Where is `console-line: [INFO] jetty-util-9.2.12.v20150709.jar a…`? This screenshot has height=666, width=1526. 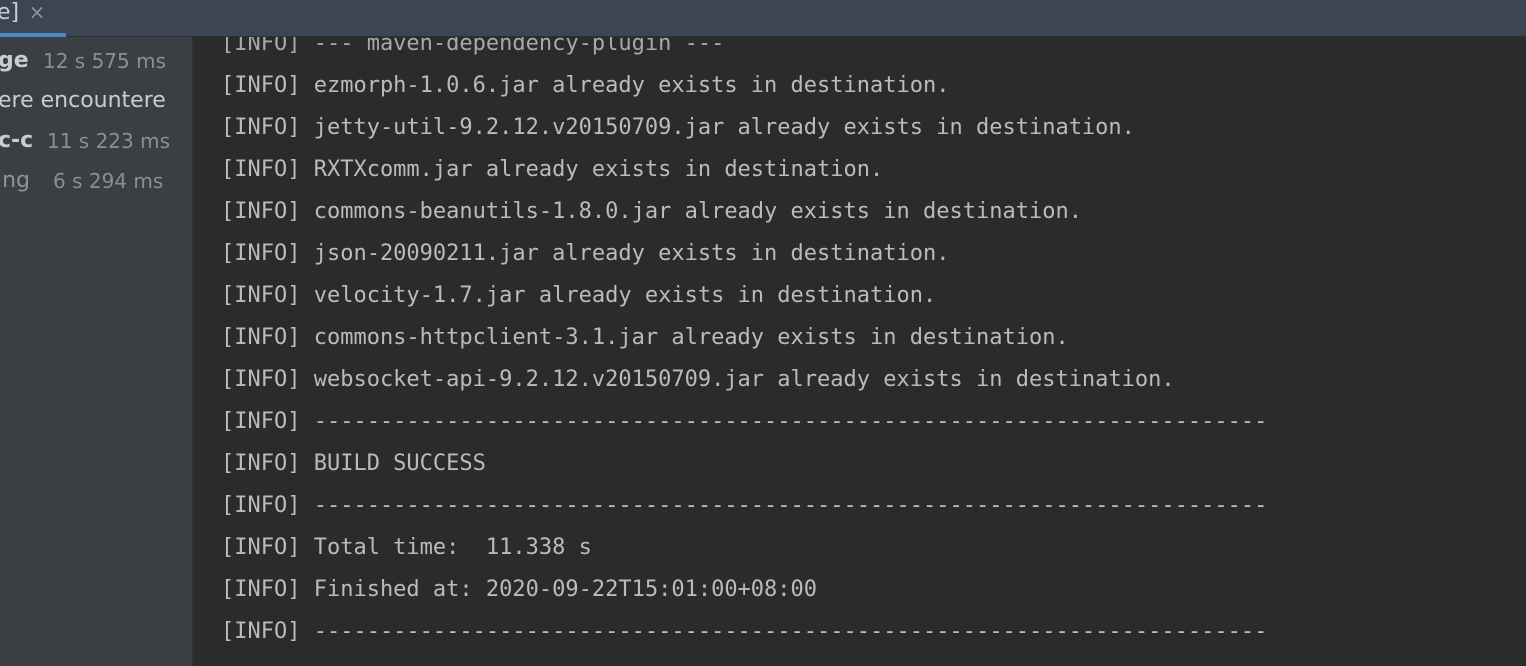 console-line: [INFO] jetty-util-9.2.12.v20150709.jar a… is located at coordinates (678, 127).